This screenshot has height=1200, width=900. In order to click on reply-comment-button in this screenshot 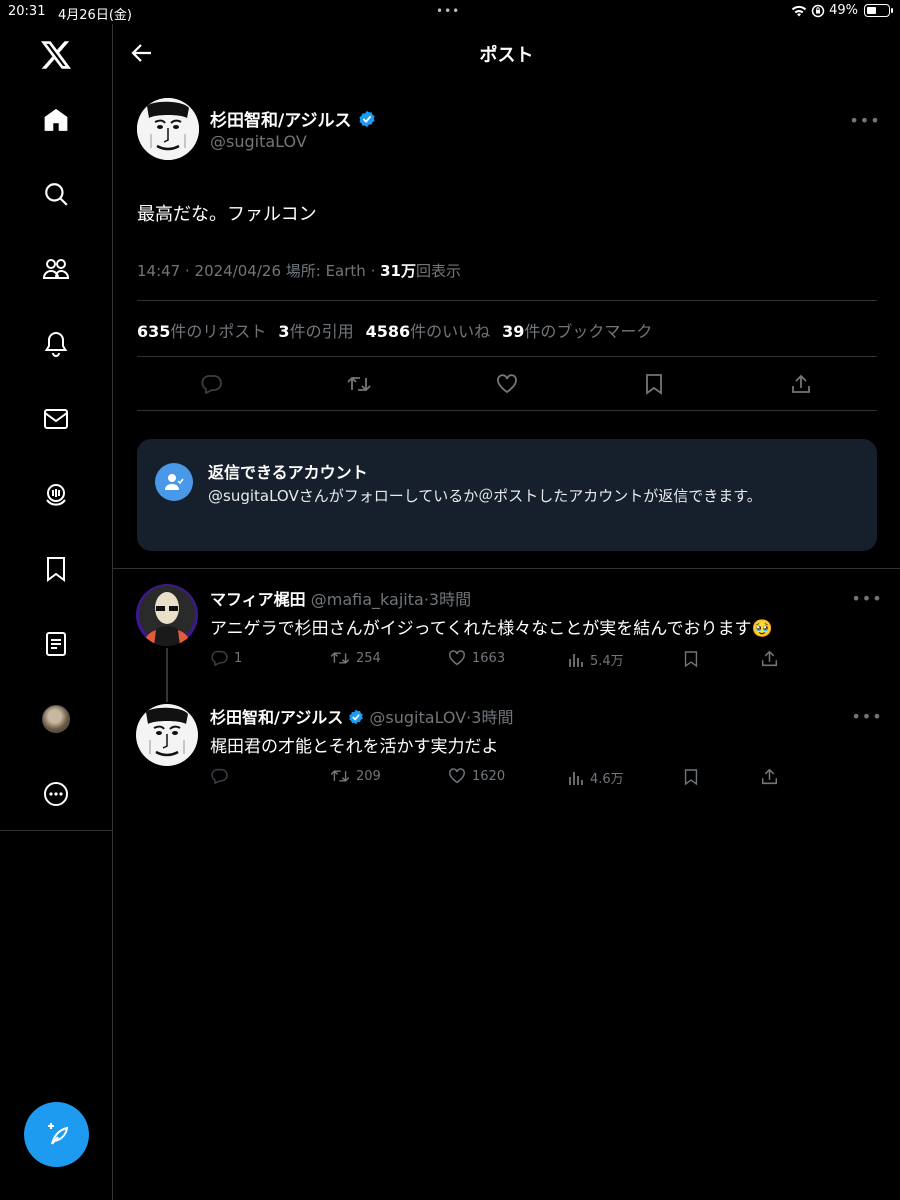, I will do `click(222, 776)`.